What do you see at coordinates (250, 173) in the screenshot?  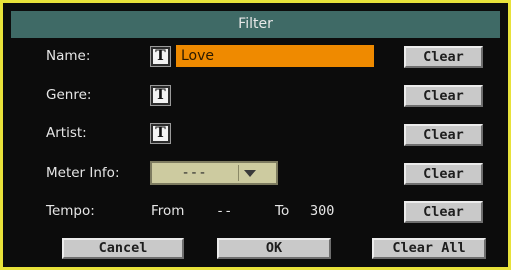 I see `chevron-down-icon` at bounding box center [250, 173].